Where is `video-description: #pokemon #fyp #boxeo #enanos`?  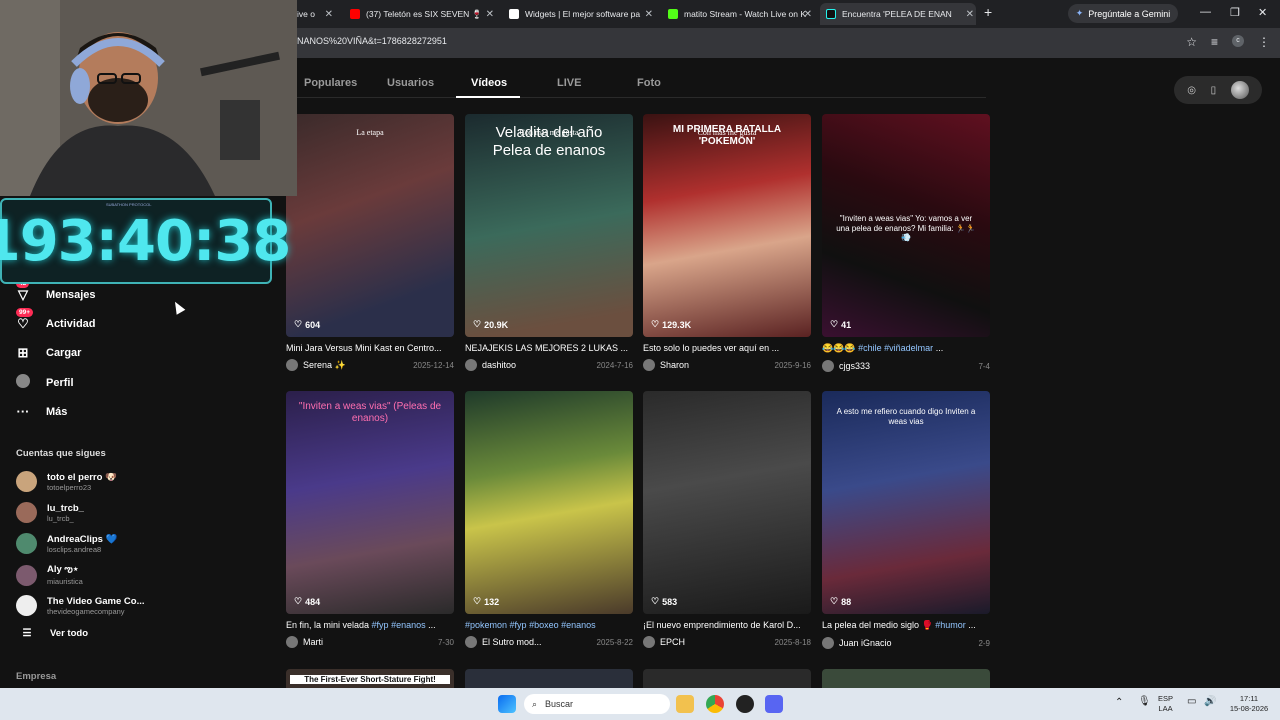 video-description: #pokemon #fyp #boxeo #enanos is located at coordinates (549, 625).